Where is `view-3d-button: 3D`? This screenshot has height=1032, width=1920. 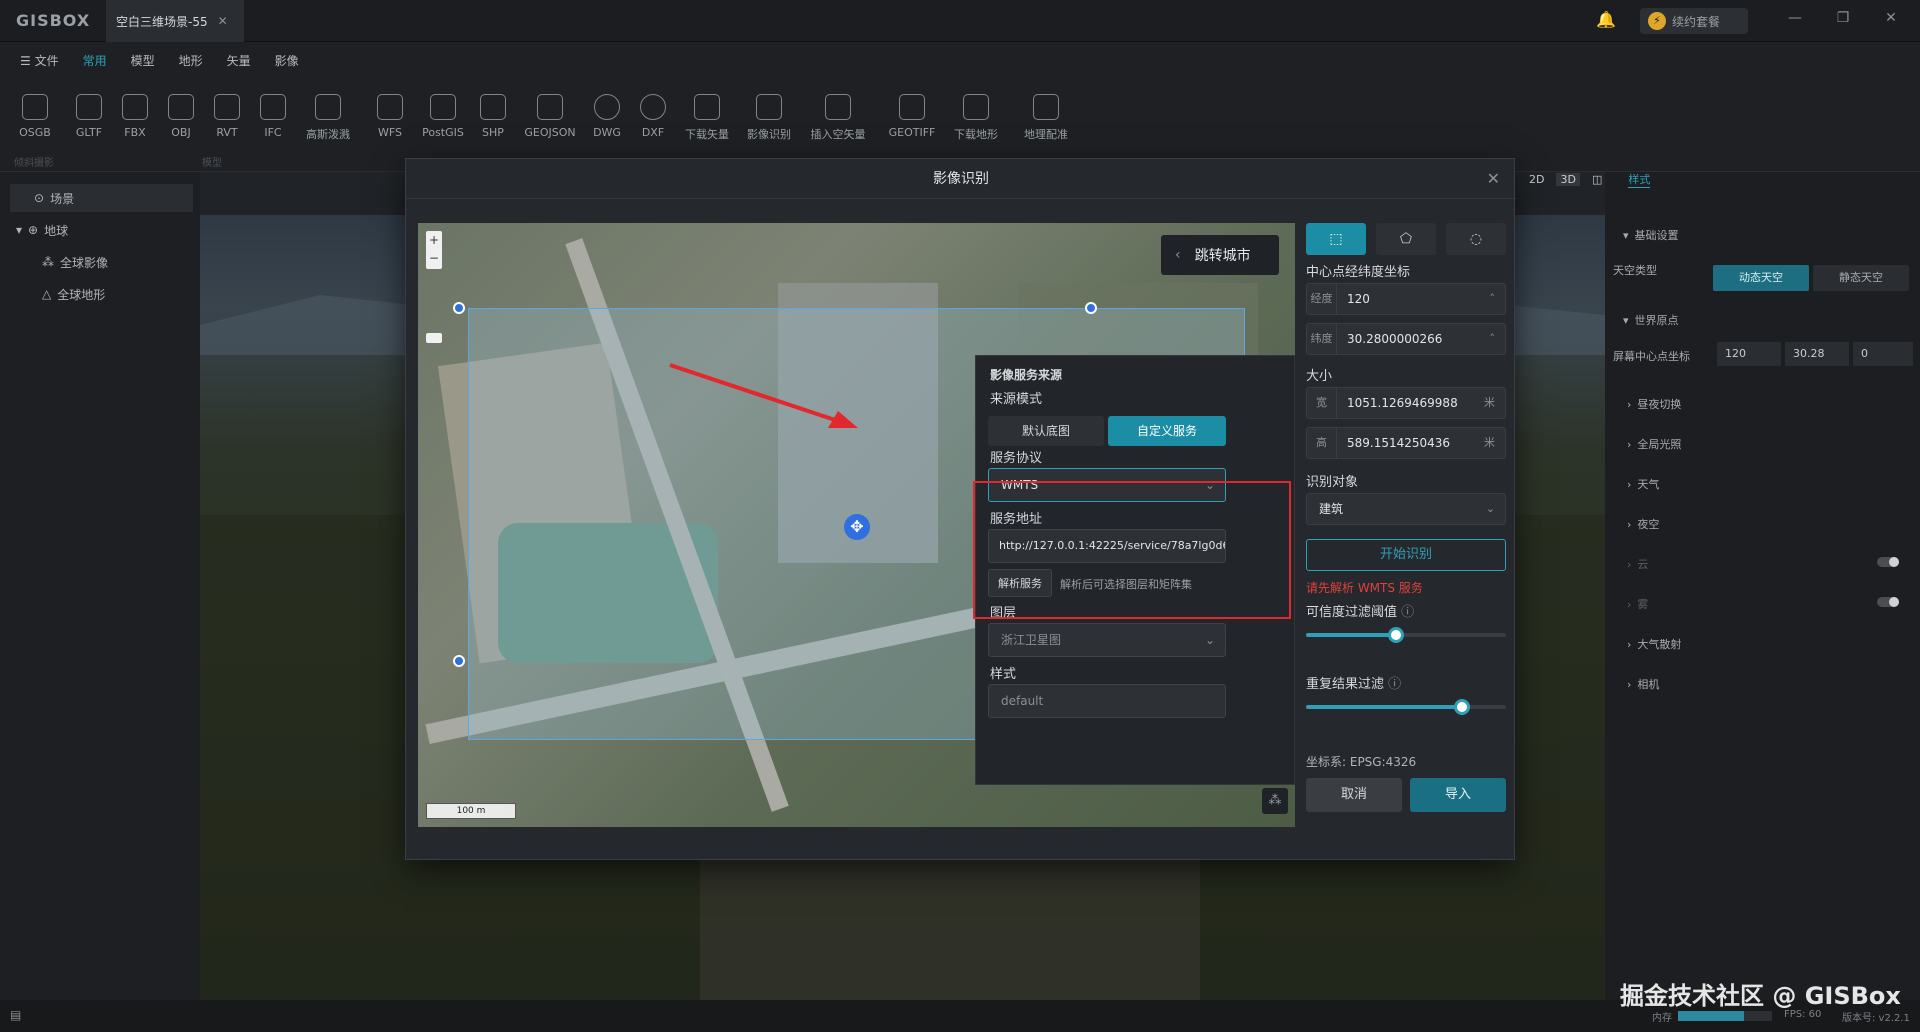 view-3d-button: 3D is located at coordinates (1568, 179).